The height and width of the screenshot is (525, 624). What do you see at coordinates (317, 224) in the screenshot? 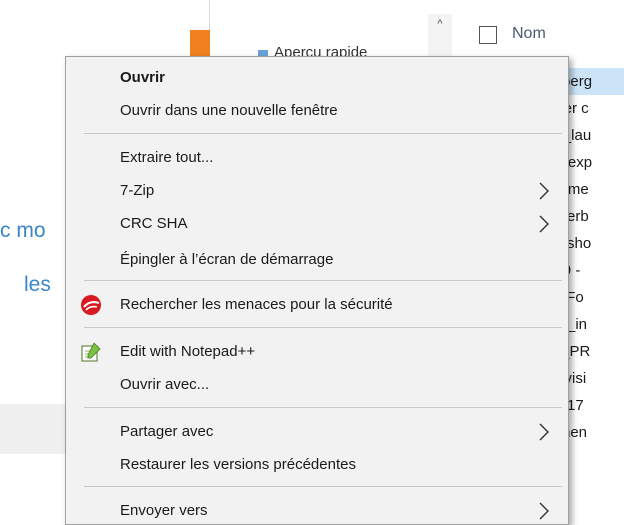
I see `menu-item-crc-sha: CRC SHA` at bounding box center [317, 224].